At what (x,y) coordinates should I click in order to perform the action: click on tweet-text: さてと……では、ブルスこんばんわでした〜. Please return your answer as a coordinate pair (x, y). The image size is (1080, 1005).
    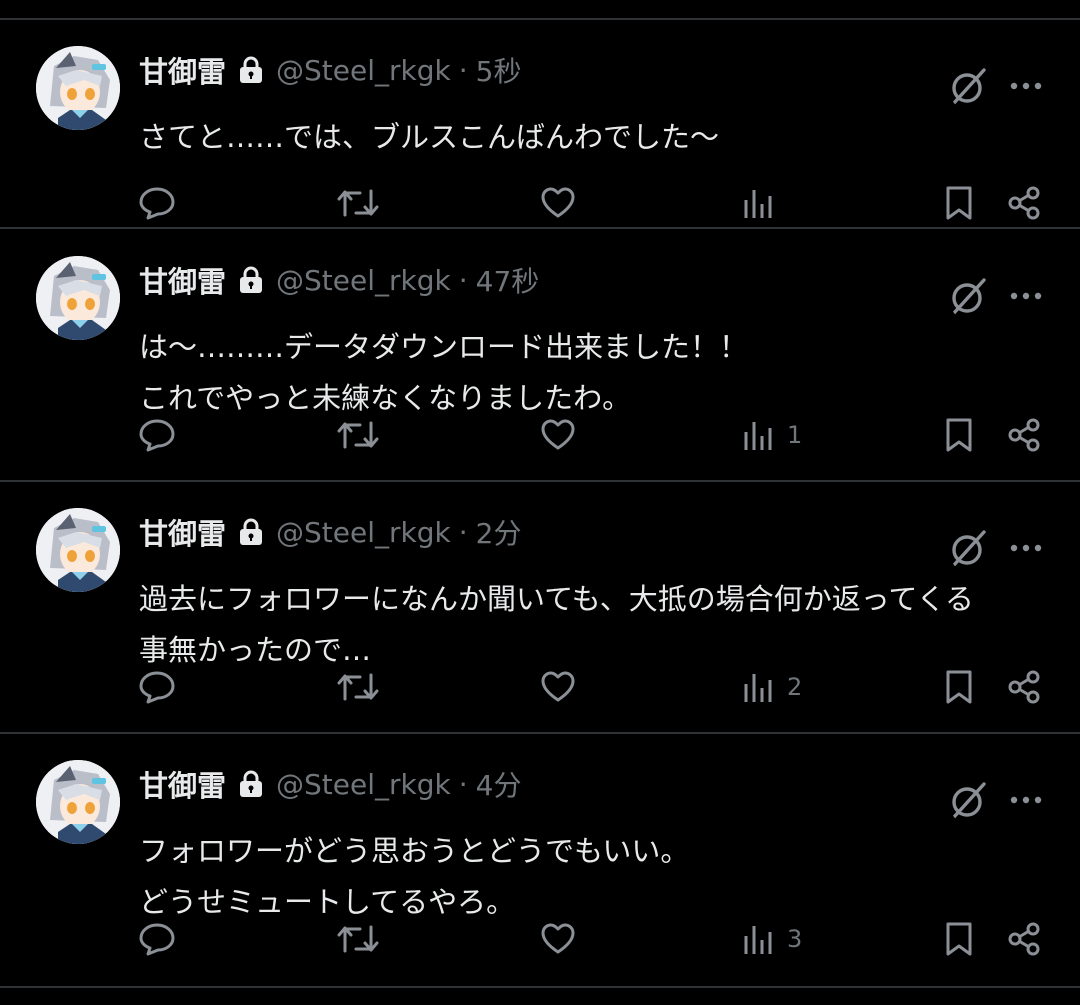
    Looking at the image, I should click on (599, 137).